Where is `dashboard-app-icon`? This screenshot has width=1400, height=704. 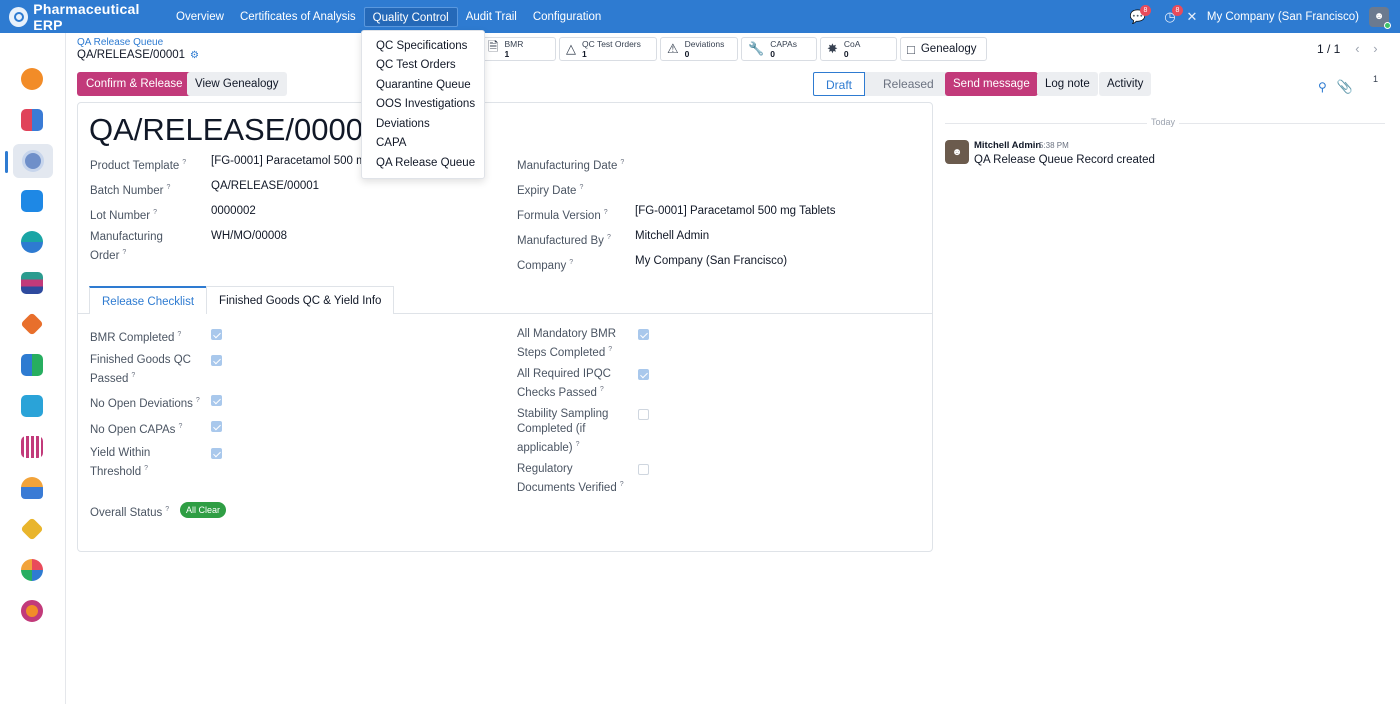 dashboard-app-icon is located at coordinates (32, 120).